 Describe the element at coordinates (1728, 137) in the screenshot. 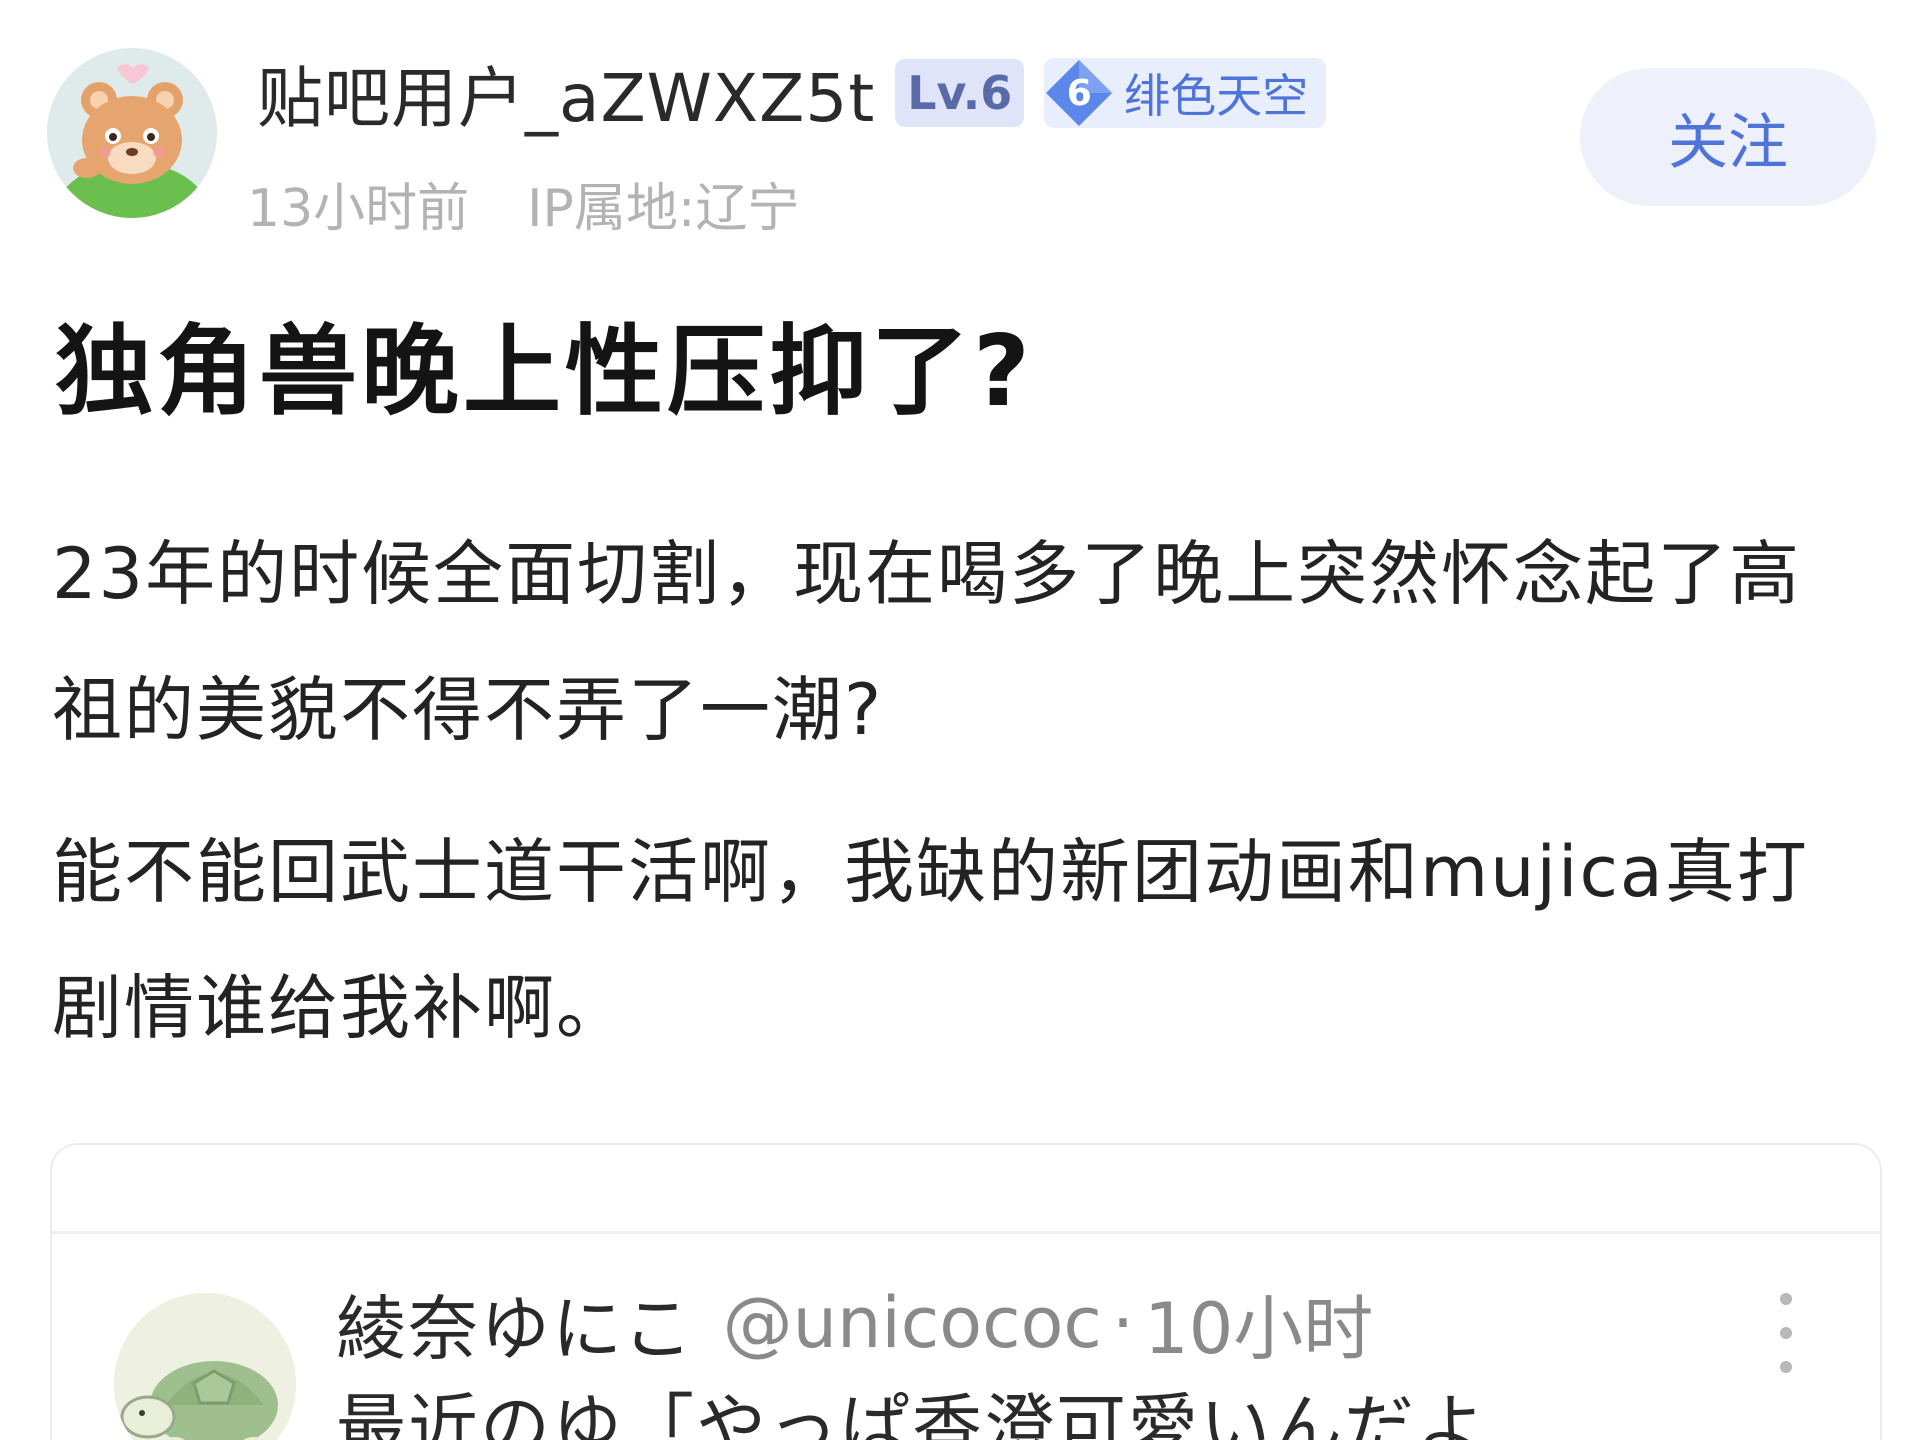

I see `follow-button: 关注` at that location.